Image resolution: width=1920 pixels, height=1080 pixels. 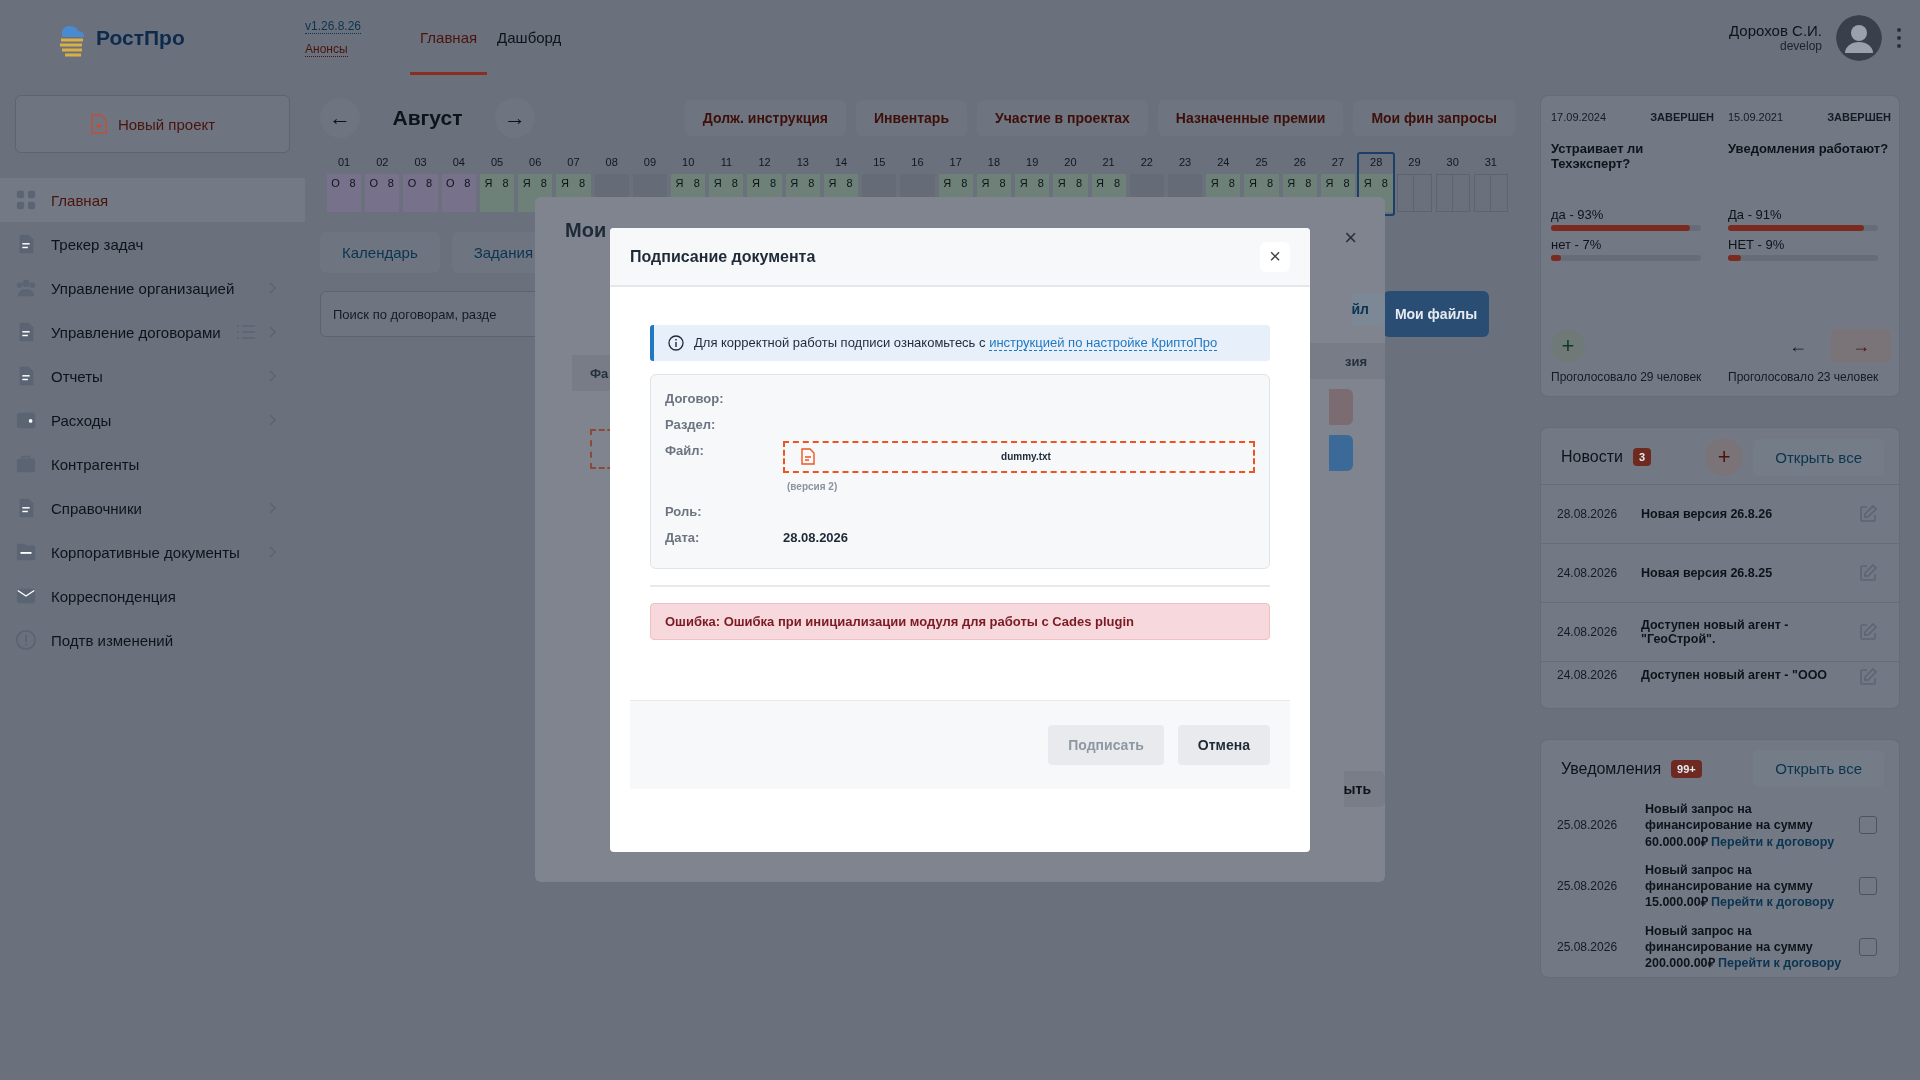 I want to click on day-number: 09, so click(x=650, y=163).